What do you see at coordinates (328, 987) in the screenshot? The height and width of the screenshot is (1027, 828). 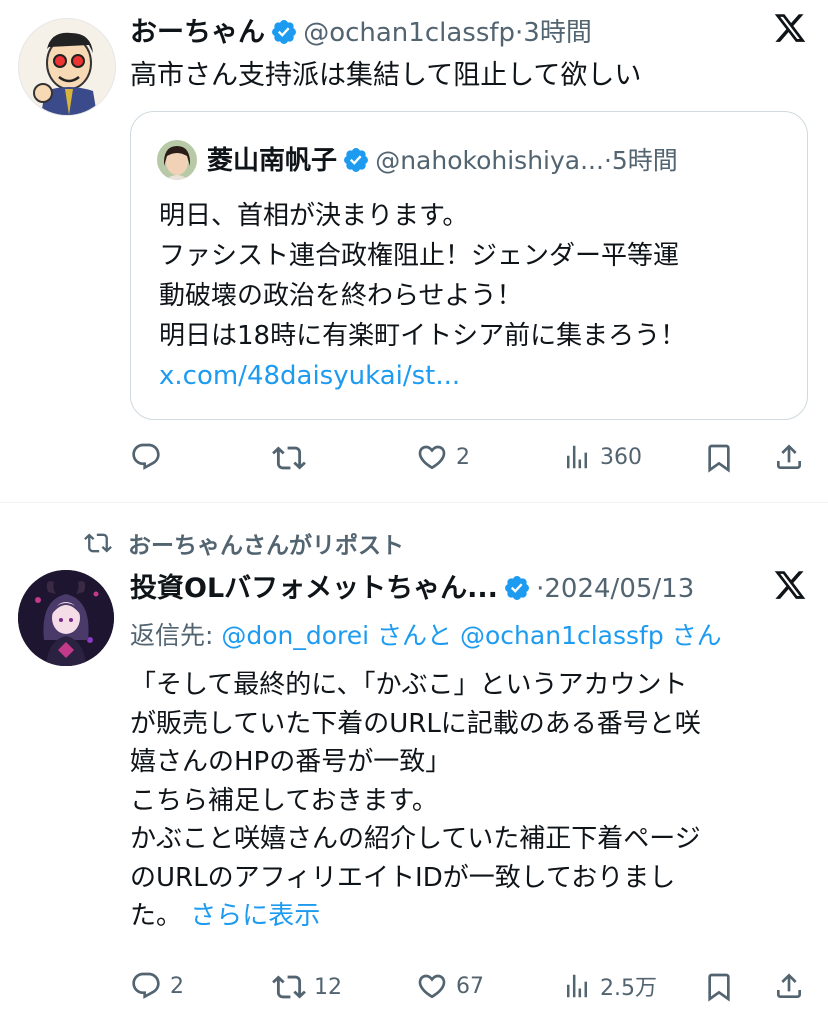 I see `repost-count: 12` at bounding box center [328, 987].